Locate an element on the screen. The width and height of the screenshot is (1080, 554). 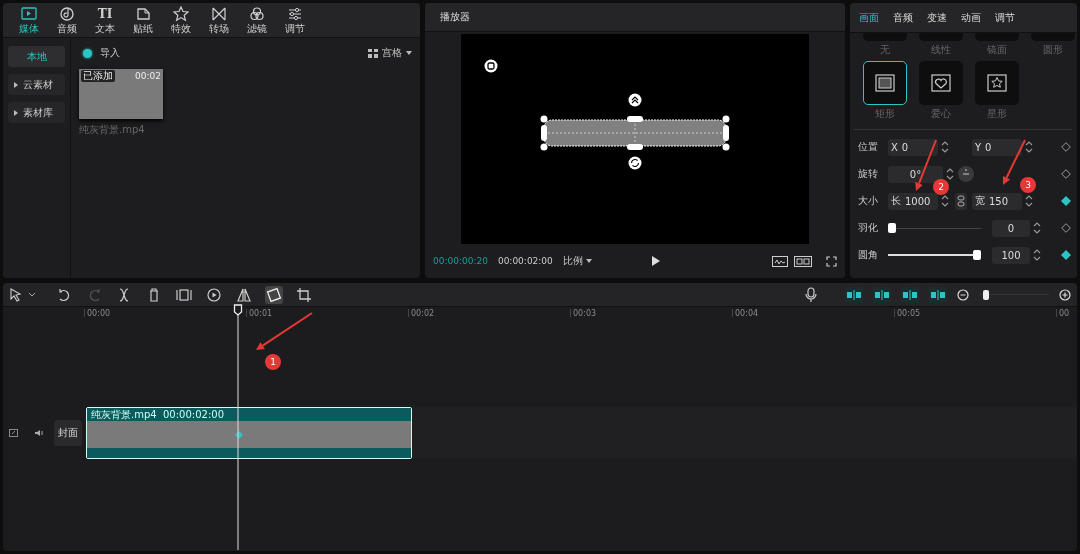
sidebar-item: 云素材 is located at coordinates (36, 84).